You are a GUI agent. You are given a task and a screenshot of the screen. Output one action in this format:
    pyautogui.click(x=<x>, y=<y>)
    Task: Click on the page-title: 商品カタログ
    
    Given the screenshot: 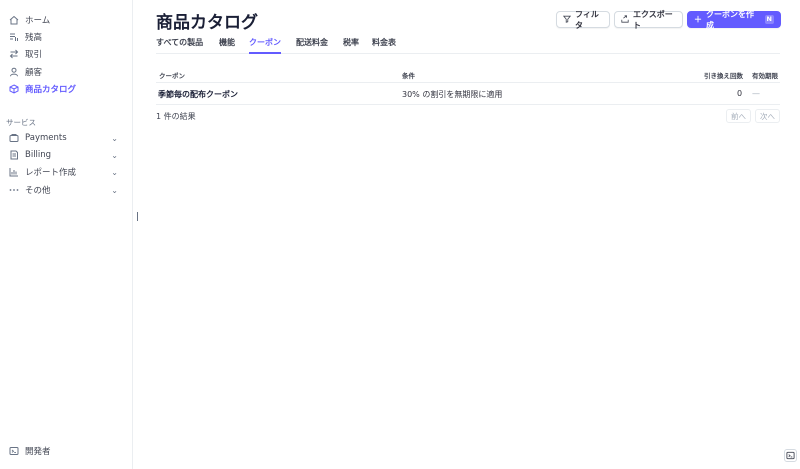 What is the action you would take?
    pyautogui.click(x=207, y=23)
    